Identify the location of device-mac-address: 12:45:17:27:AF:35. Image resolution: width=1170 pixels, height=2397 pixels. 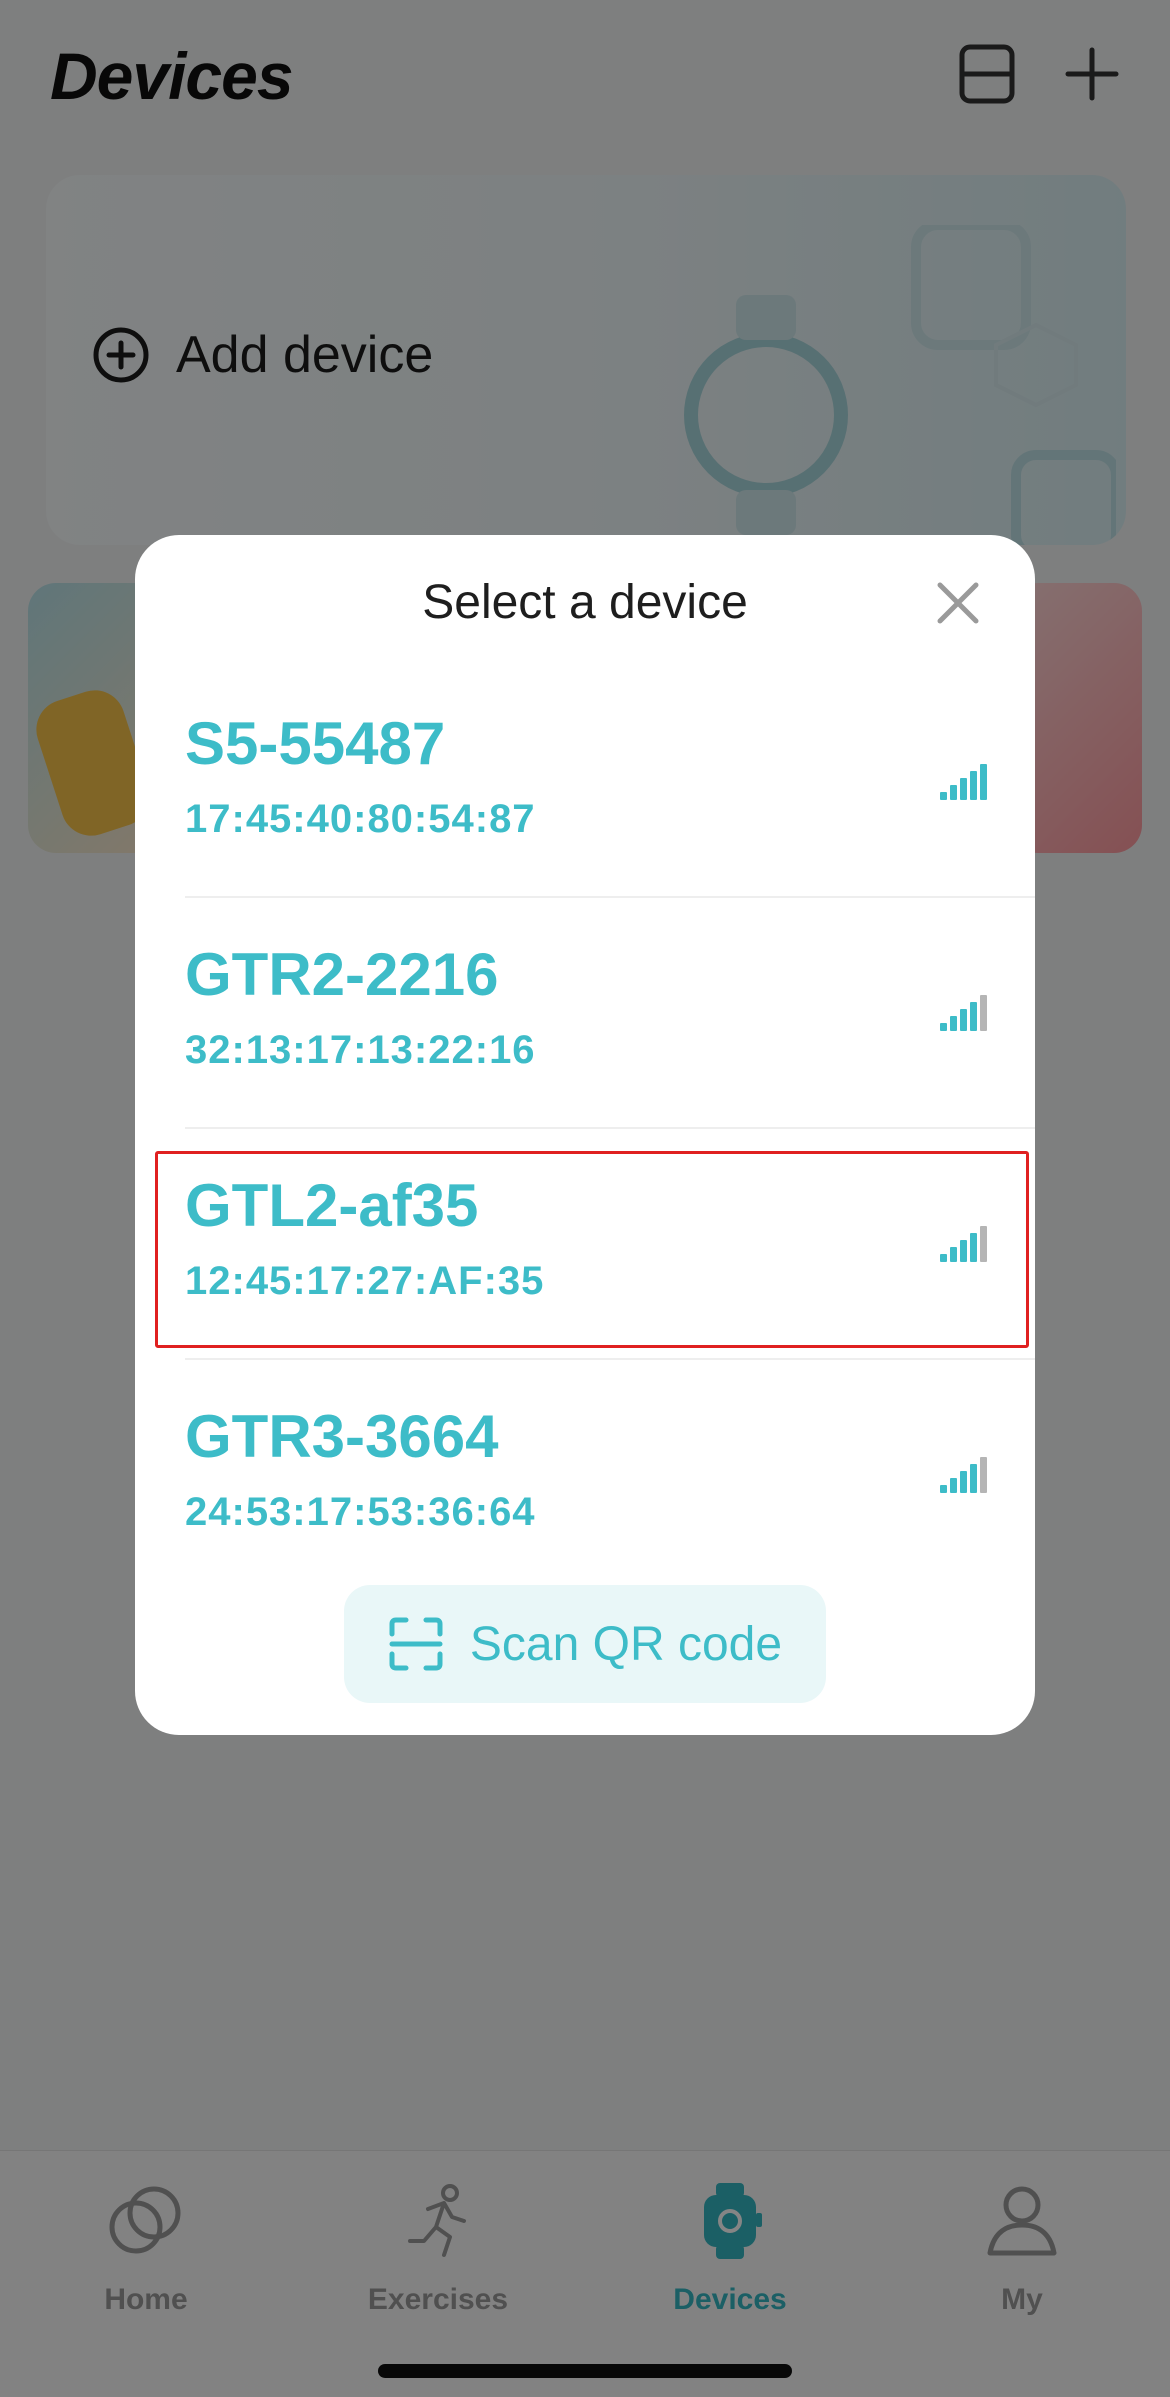
(365, 1281).